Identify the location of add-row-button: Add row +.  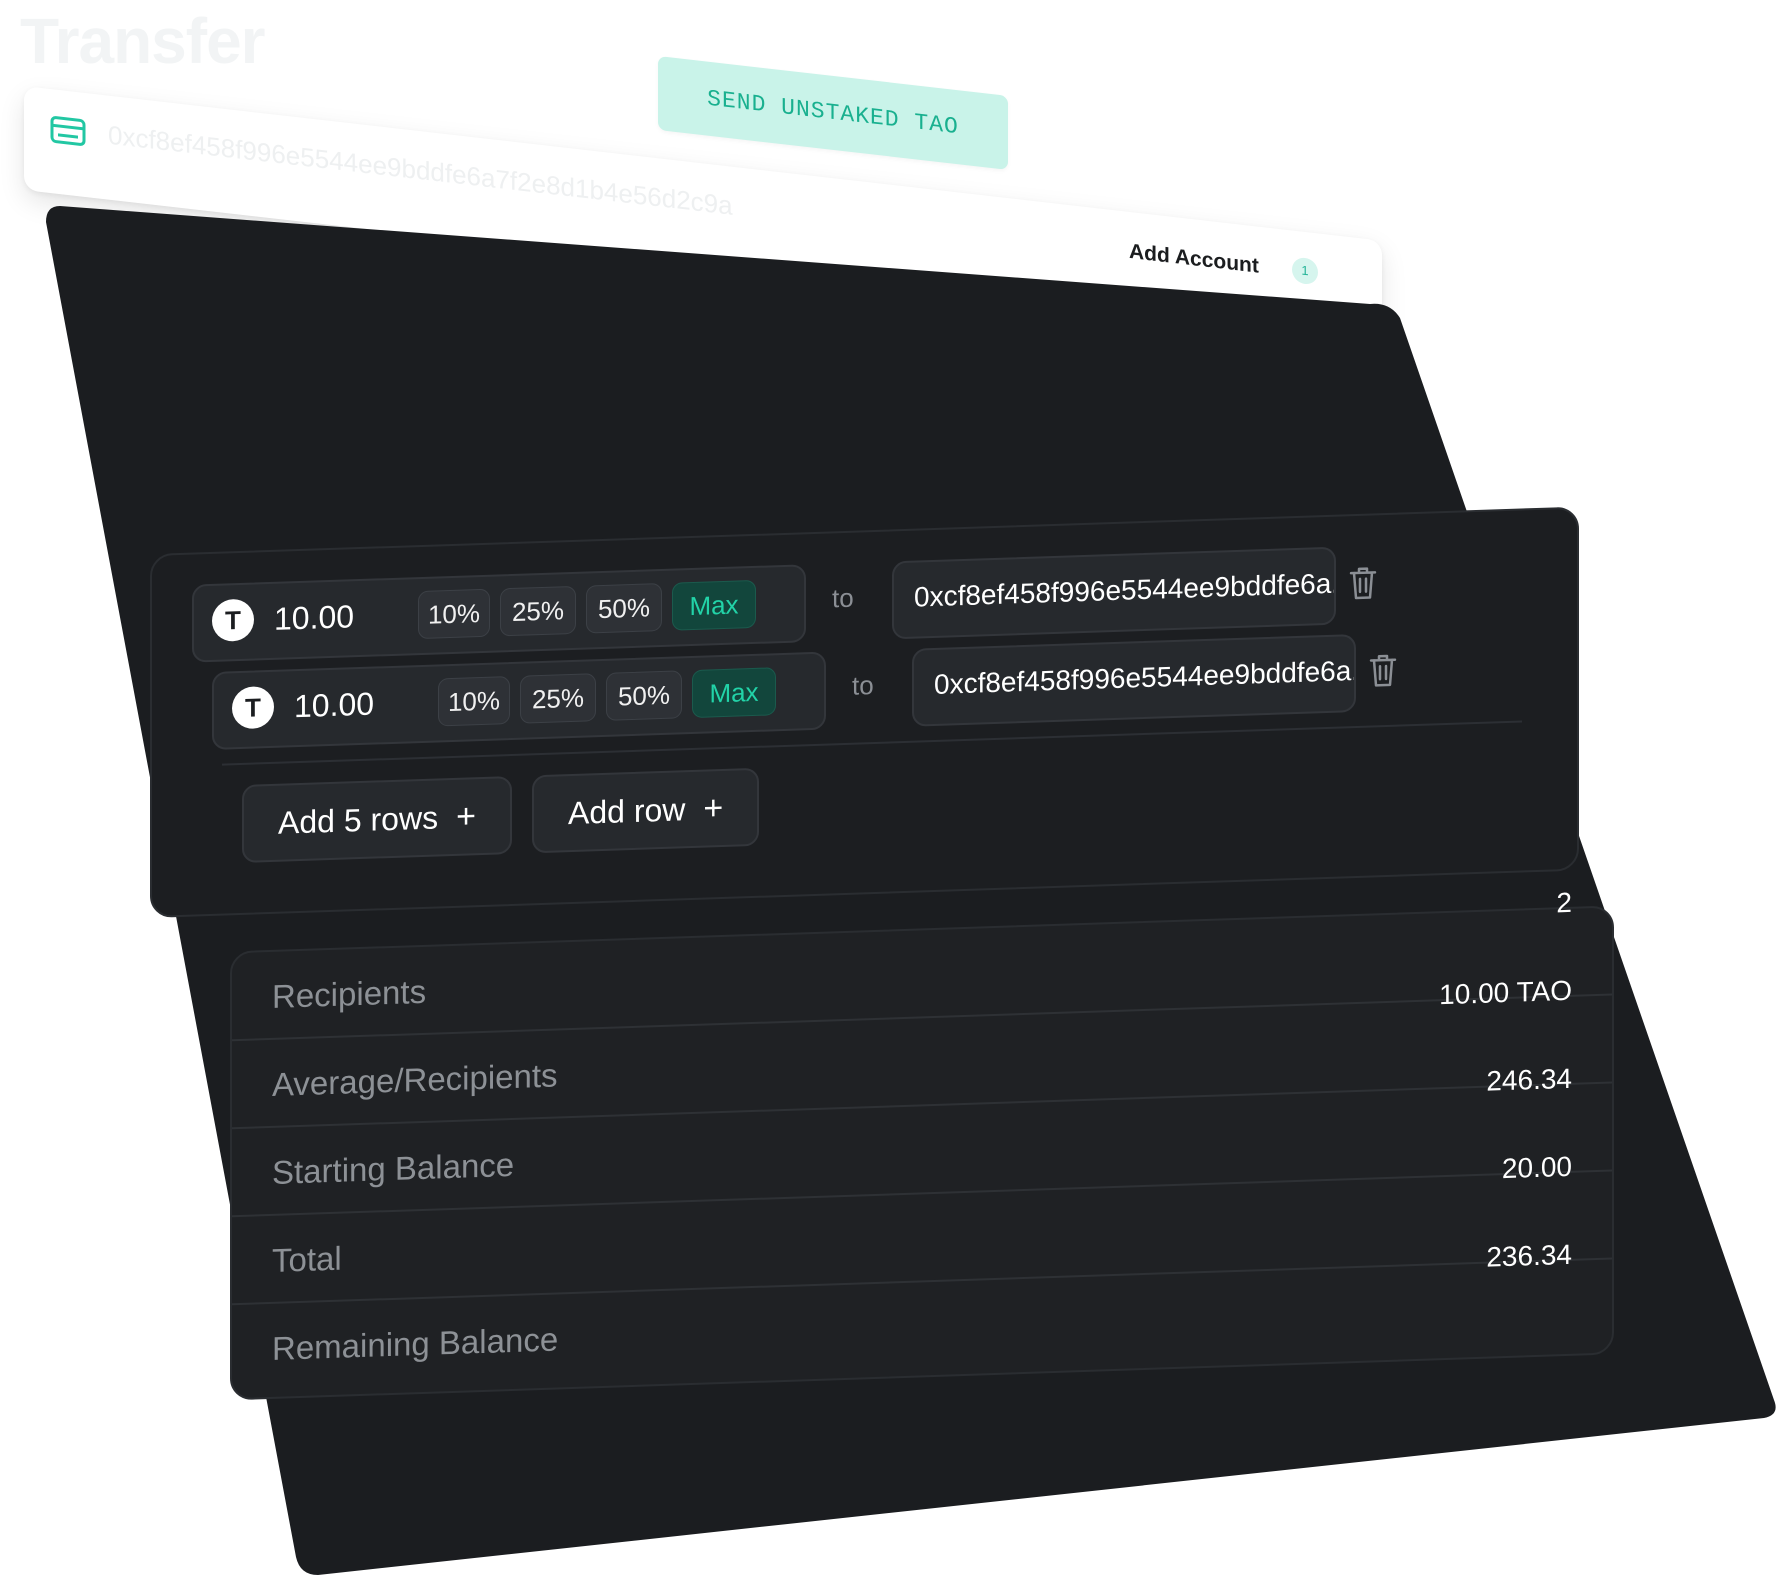
(646, 810).